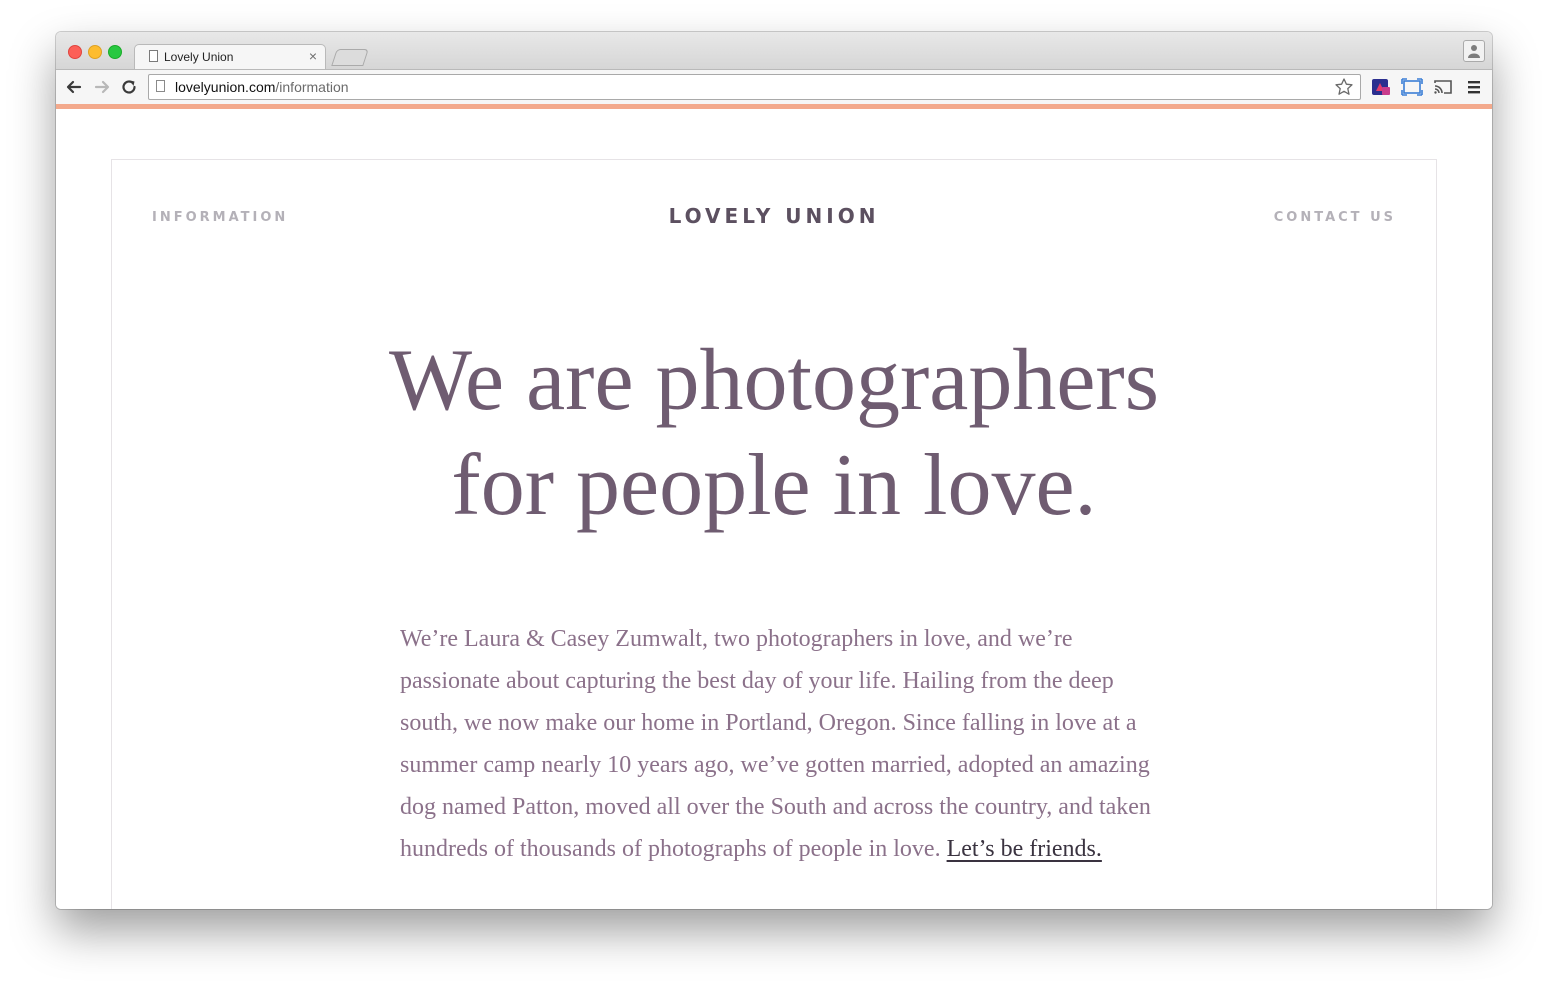  Describe the element at coordinates (774, 380) in the screenshot. I see `headline-line-1: We are photographers` at that location.